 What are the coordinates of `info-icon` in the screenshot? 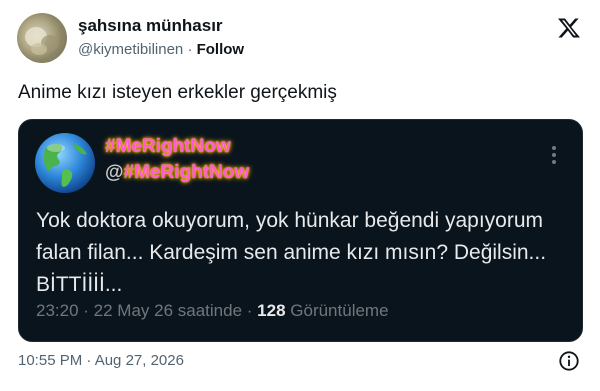 It's located at (569, 361).